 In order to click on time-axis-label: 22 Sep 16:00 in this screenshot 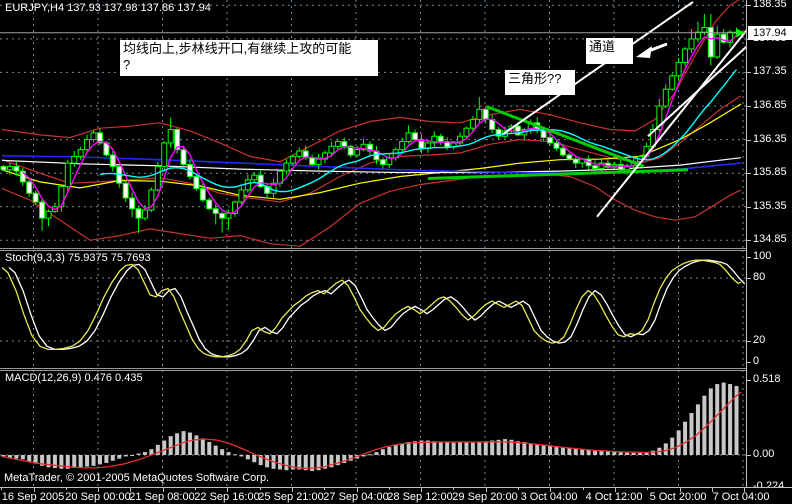, I will do `click(227, 497)`.